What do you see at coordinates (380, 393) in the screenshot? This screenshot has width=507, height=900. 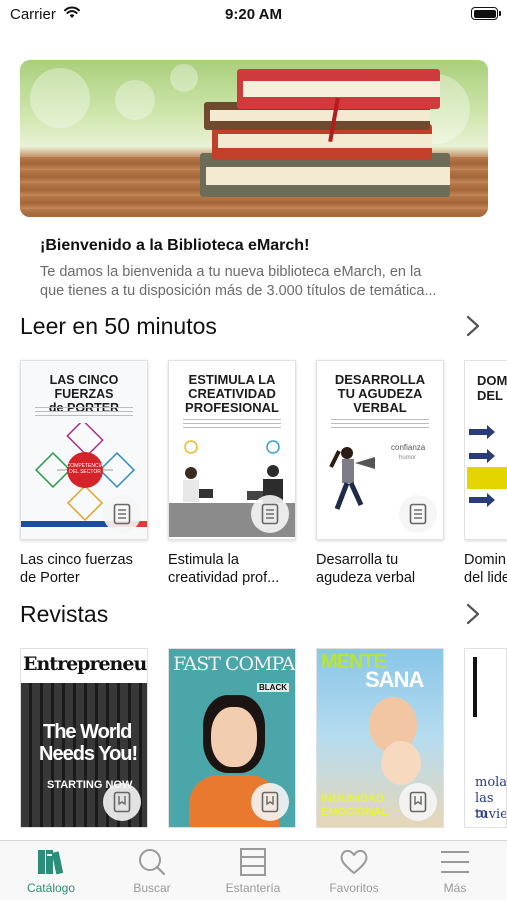 I see `book-cover-title: DESARROLLA TU AGUDEZA VERBAL` at bounding box center [380, 393].